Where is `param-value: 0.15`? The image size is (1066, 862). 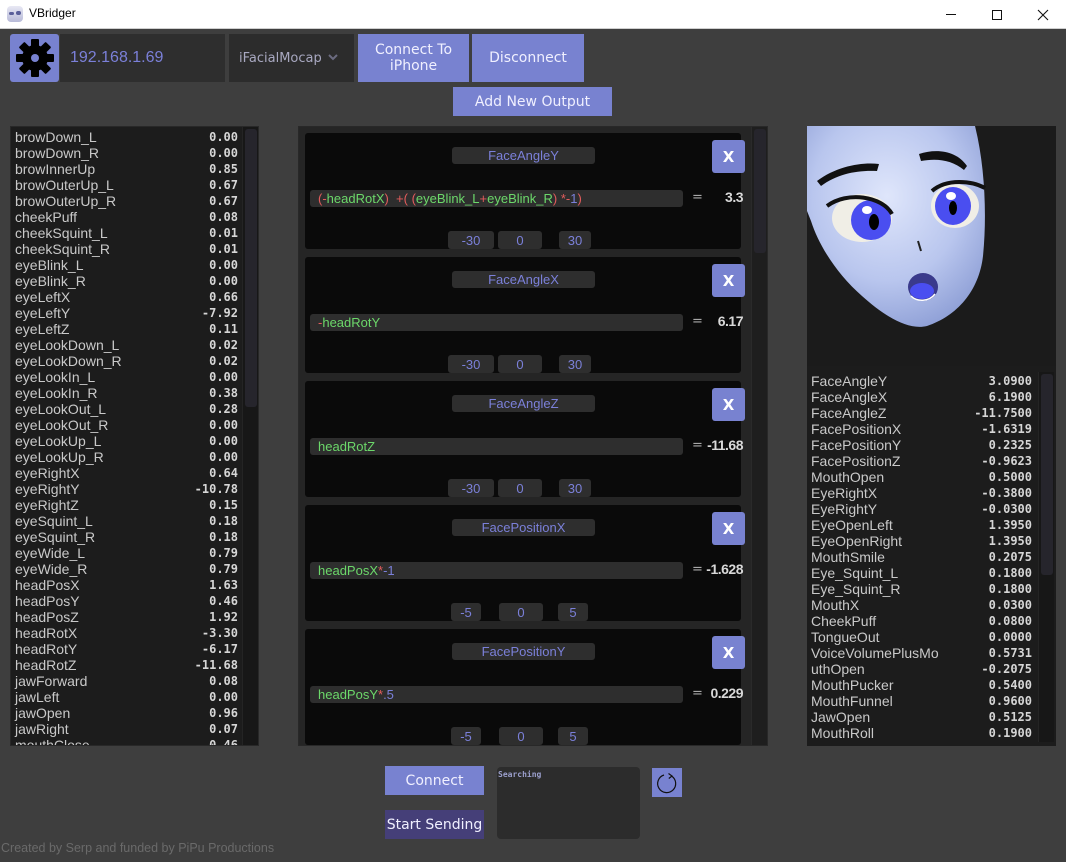 param-value: 0.15 is located at coordinates (223, 505).